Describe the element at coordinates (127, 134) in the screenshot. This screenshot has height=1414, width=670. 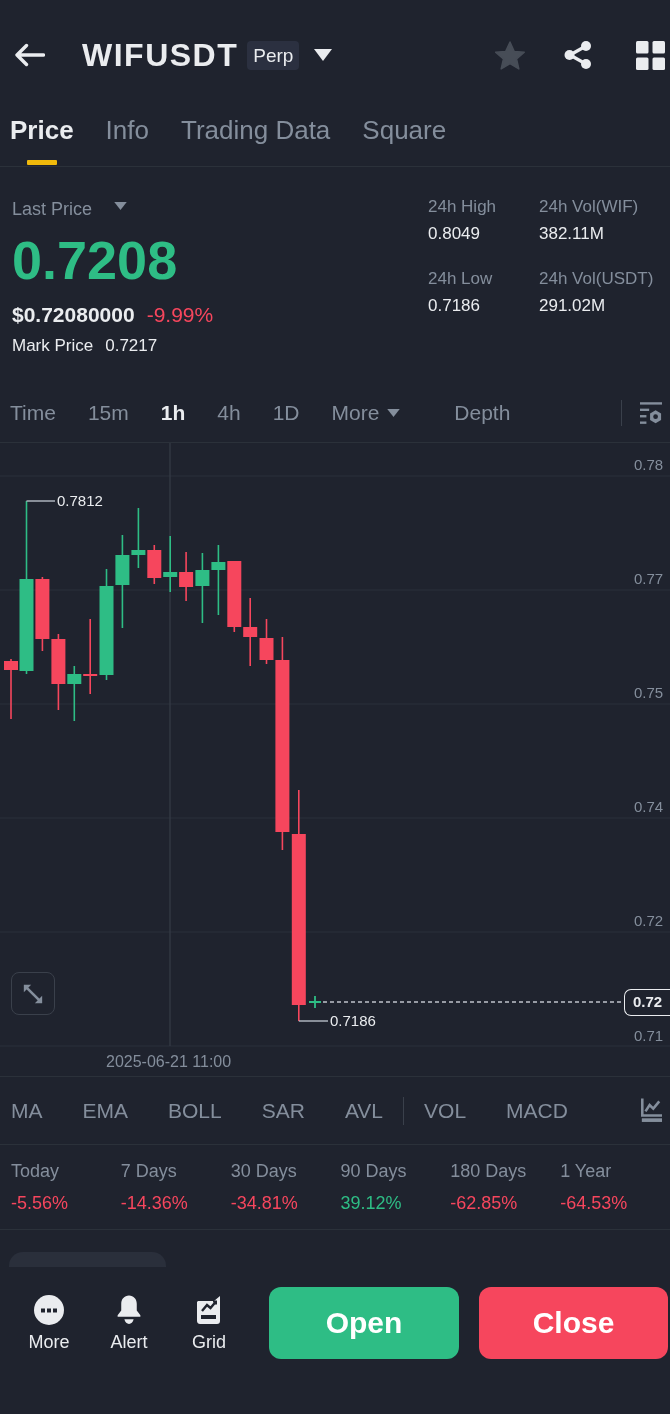
I see `tab: Info` at that location.